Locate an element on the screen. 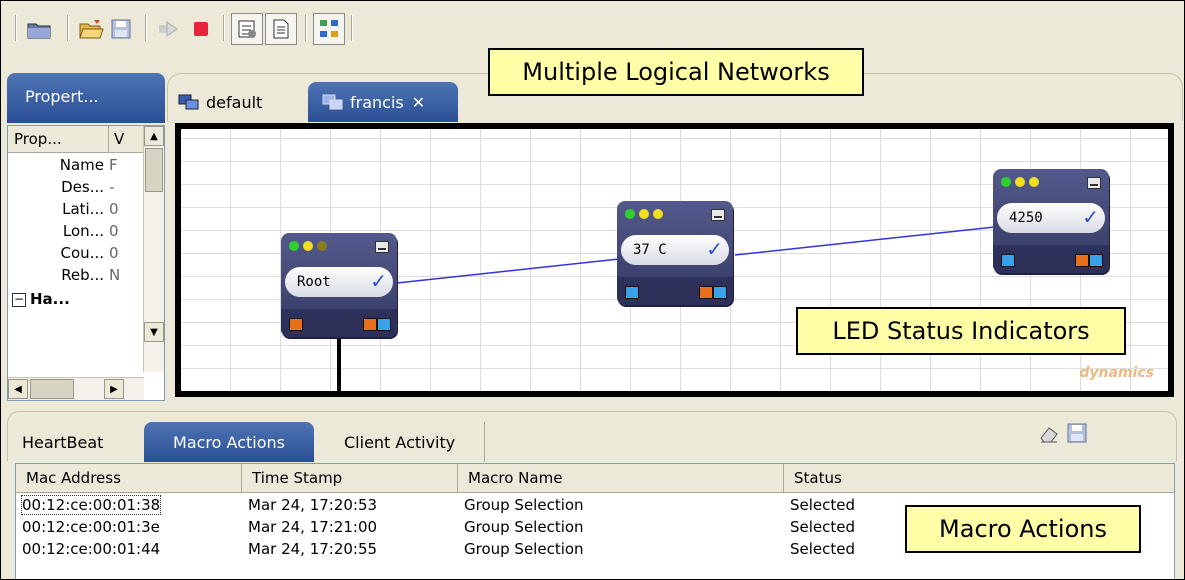 The height and width of the screenshot is (580, 1185). watermark-logo: dynamics is located at coordinates (1116, 373).